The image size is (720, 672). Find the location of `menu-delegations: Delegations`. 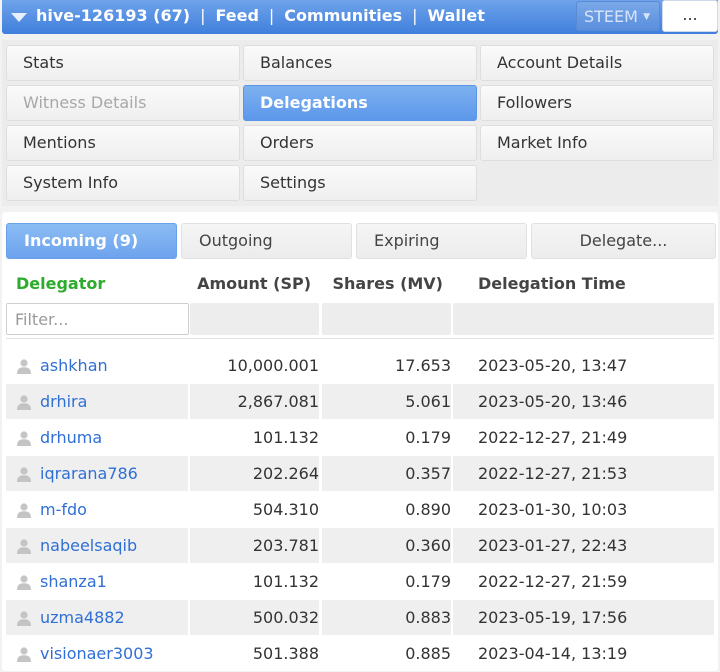

menu-delegations: Delegations is located at coordinates (360, 103).